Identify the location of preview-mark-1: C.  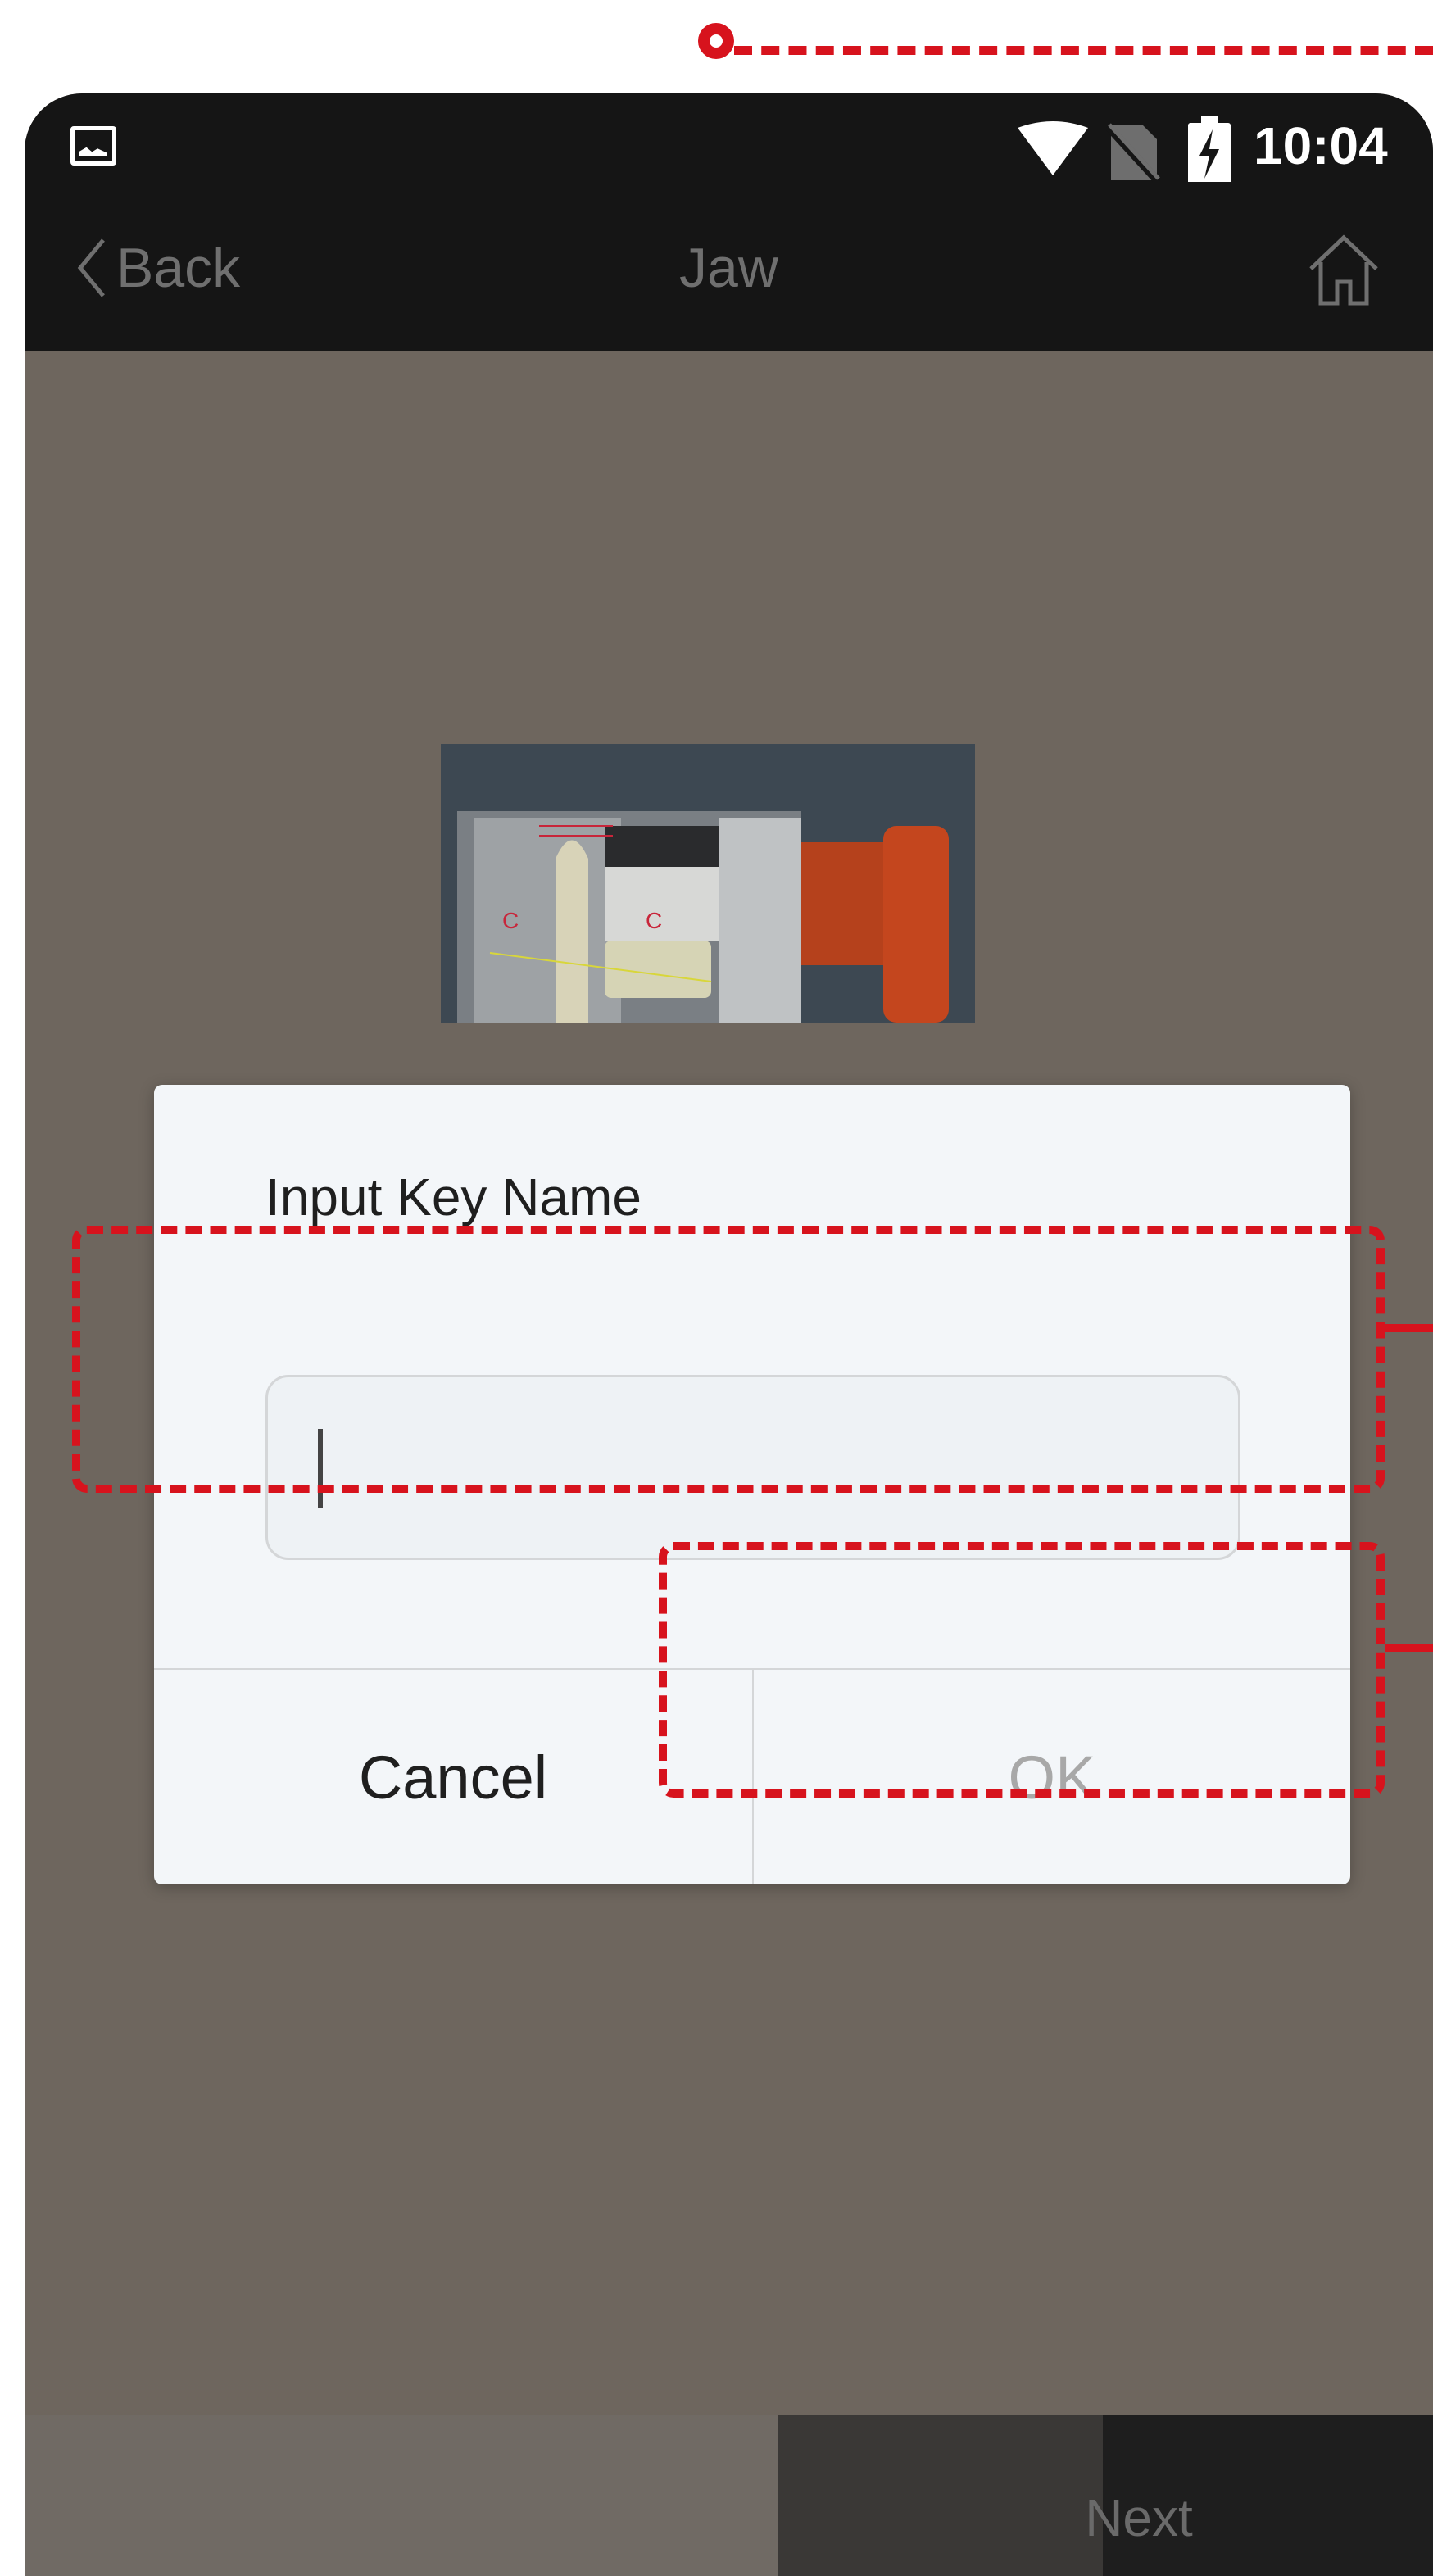
(510, 920).